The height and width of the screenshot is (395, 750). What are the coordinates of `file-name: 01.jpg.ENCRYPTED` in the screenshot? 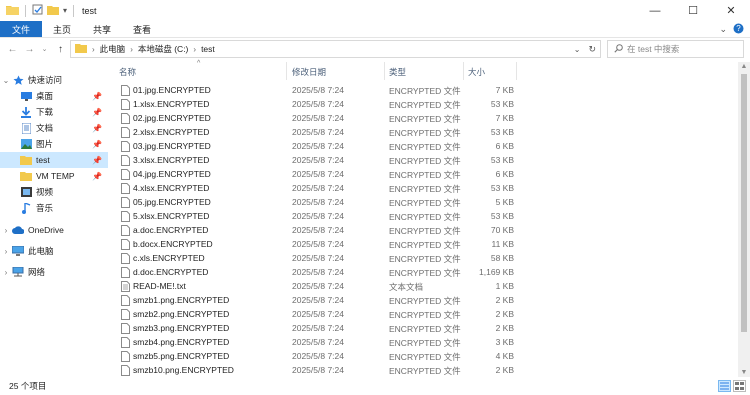 It's located at (172, 90).